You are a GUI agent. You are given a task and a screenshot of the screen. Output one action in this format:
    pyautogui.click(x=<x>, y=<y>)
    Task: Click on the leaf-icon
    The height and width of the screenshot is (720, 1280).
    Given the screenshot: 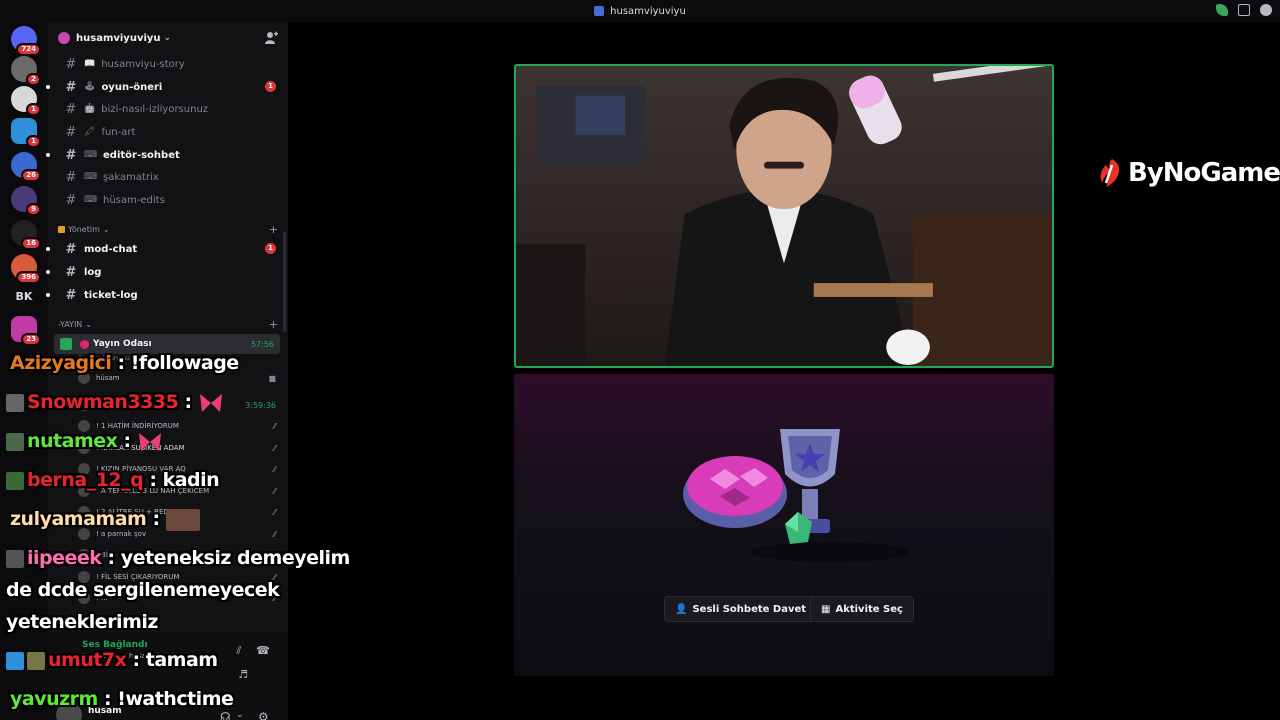 What is the action you would take?
    pyautogui.click(x=1222, y=10)
    